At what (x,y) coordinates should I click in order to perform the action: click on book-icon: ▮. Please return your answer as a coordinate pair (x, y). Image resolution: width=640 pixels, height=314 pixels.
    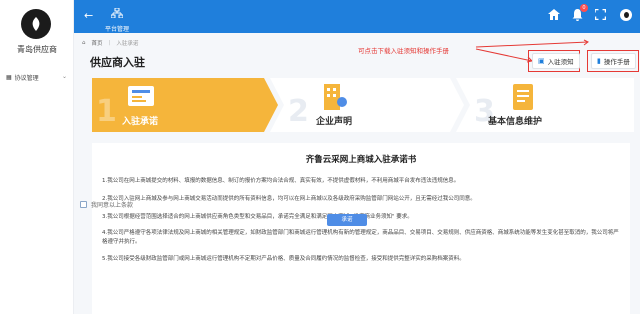
    Looking at the image, I should click on (599, 61).